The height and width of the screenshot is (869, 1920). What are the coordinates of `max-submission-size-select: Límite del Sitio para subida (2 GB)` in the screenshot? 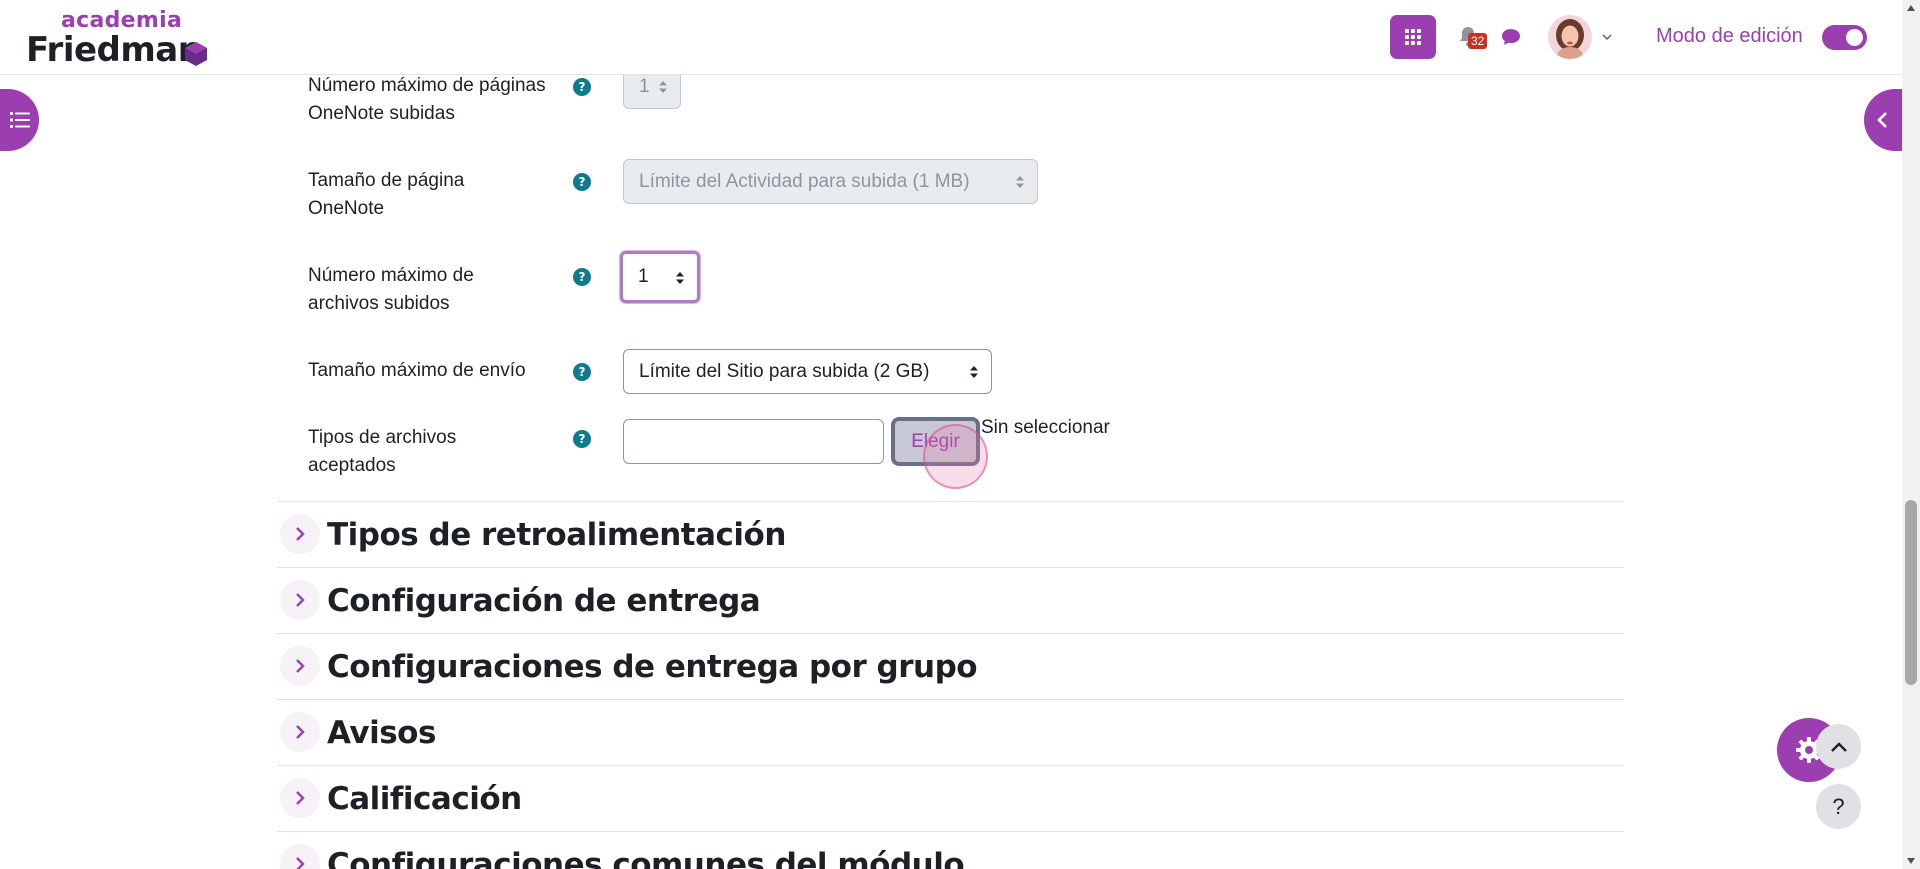 It's located at (807, 371).